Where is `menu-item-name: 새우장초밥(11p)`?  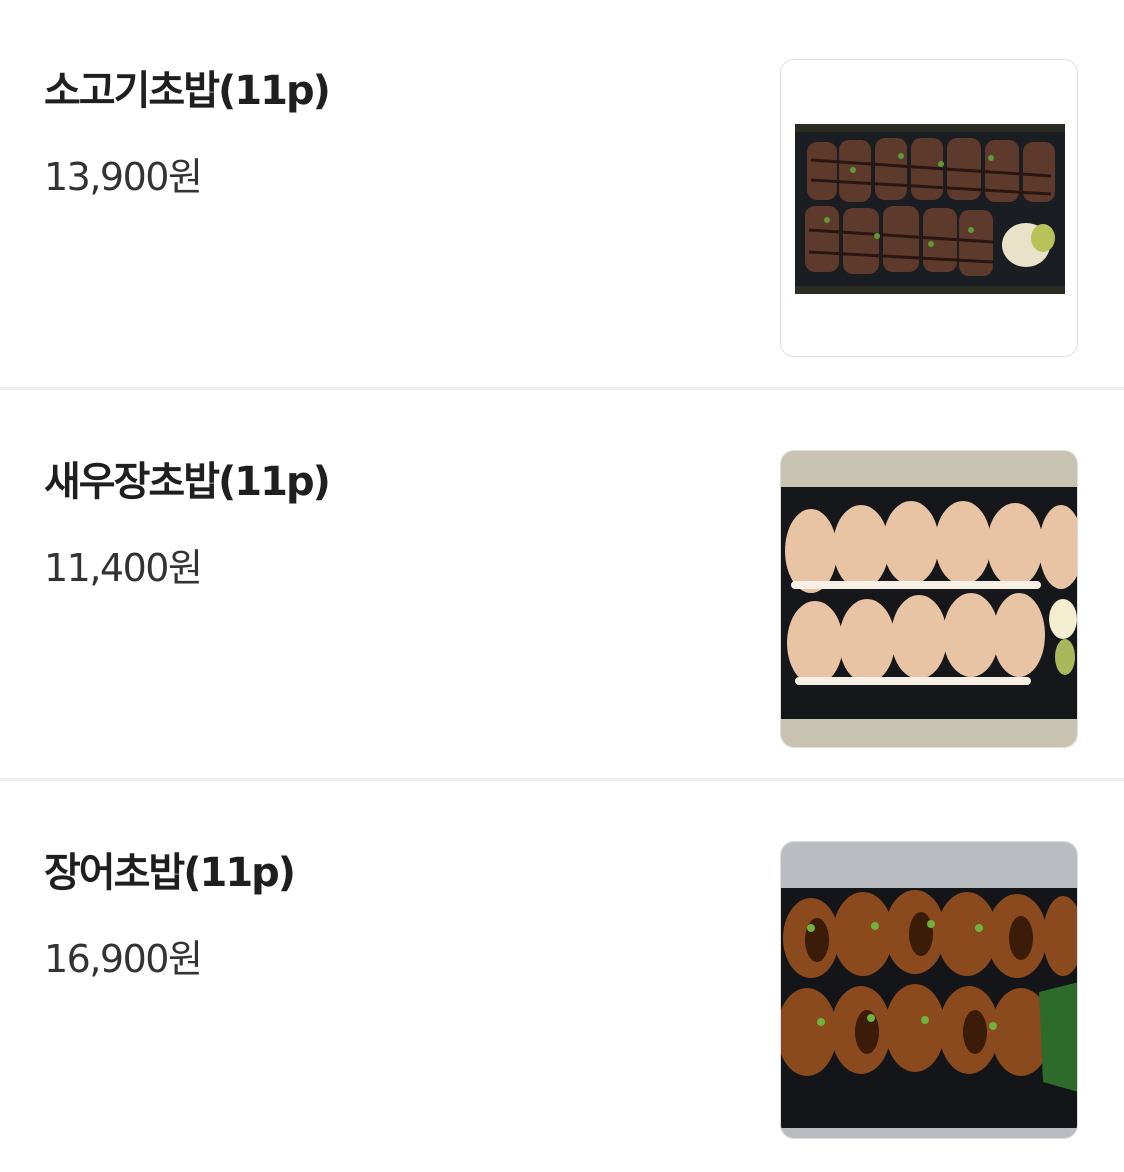 menu-item-name: 새우장초밥(11p) is located at coordinates (187, 482).